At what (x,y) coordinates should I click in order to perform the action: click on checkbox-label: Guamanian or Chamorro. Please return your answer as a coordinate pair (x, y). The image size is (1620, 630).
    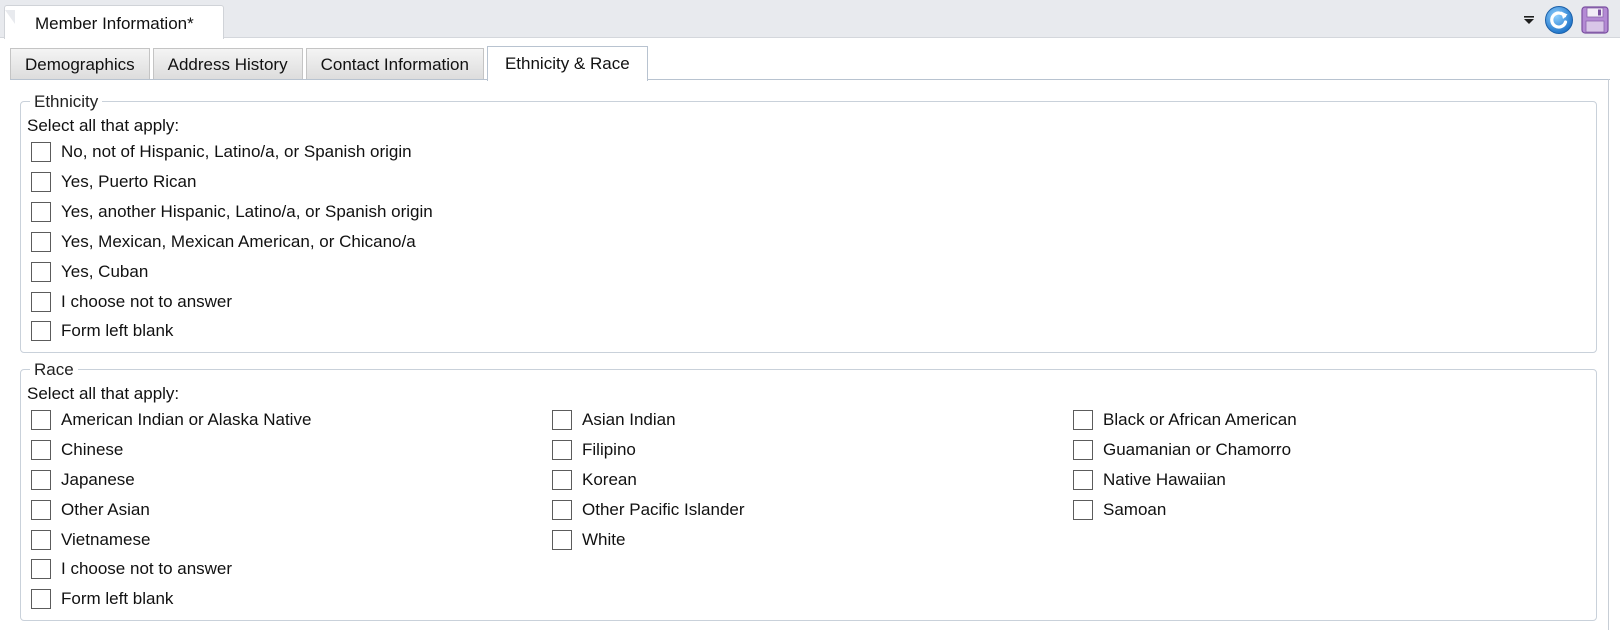
    Looking at the image, I should click on (1197, 449).